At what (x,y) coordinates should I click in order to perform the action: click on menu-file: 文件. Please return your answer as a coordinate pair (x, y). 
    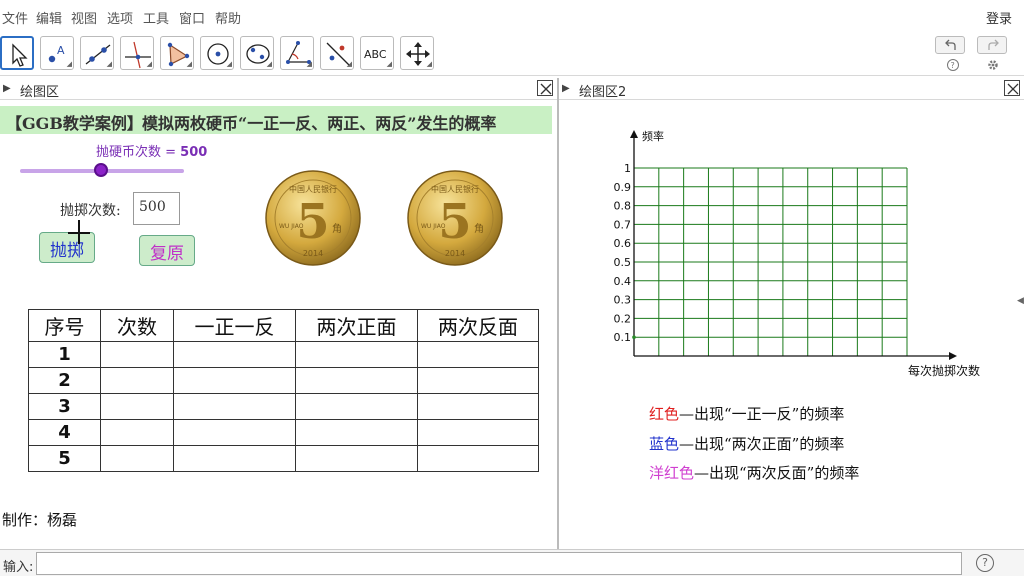
    Looking at the image, I should click on (15, 17).